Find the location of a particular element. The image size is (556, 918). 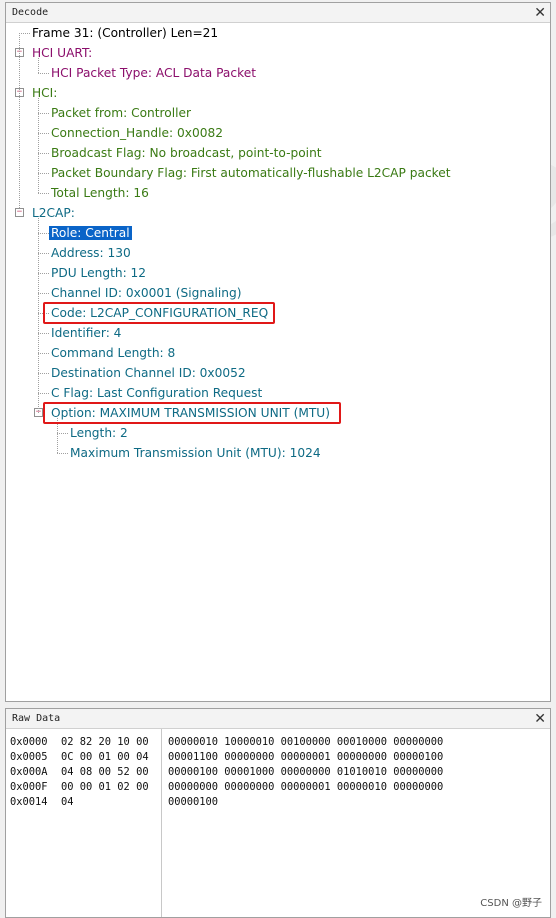

raw-hex-row: 04 is located at coordinates (67, 802).